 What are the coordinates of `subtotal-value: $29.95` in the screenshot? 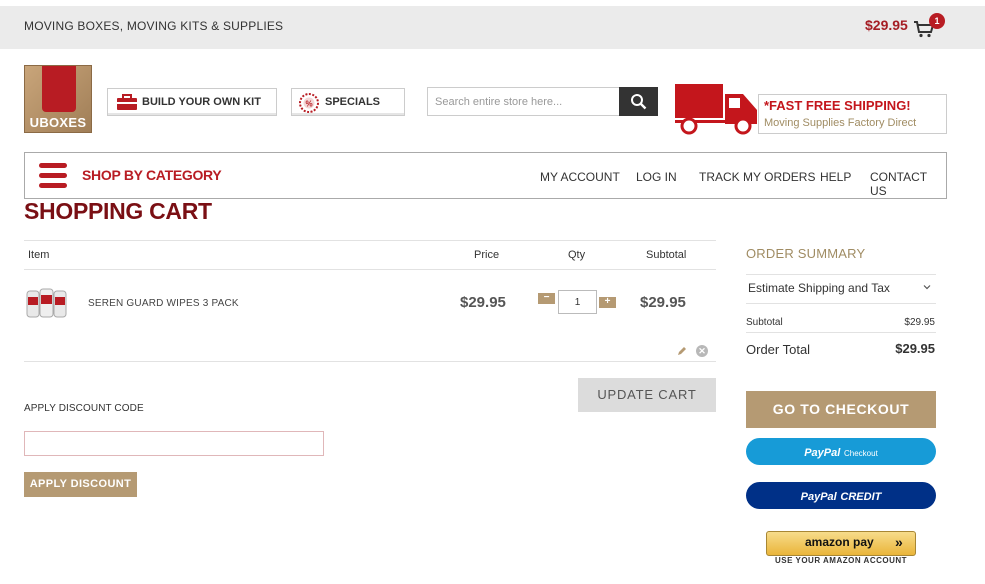 It's located at (919, 322).